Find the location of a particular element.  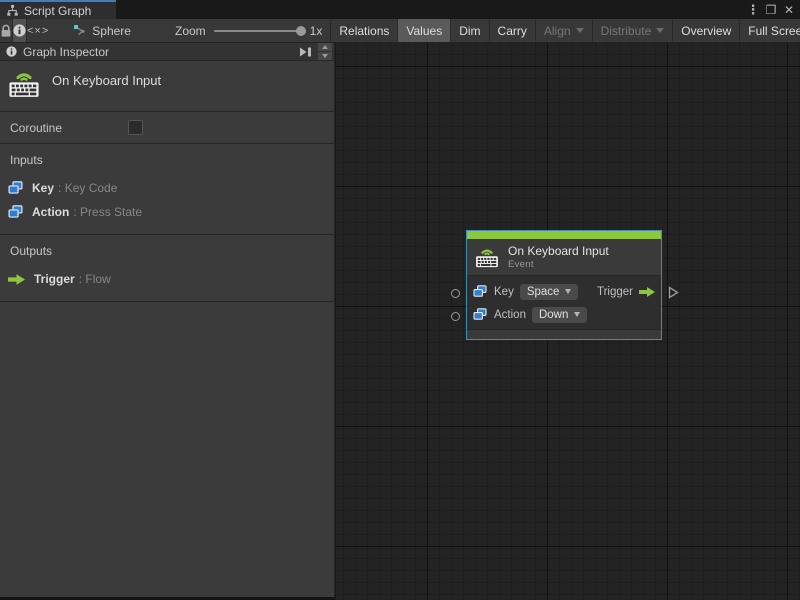

align-dropdown-button: Align is located at coordinates (563, 30).